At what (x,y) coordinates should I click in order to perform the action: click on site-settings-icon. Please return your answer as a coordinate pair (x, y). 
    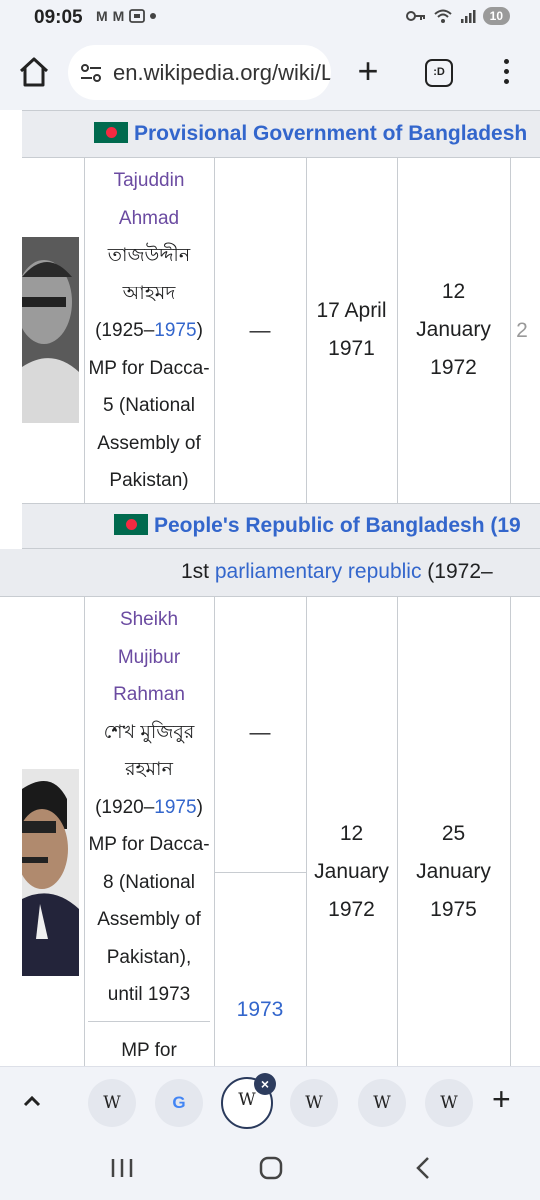
    Looking at the image, I should click on (91, 73).